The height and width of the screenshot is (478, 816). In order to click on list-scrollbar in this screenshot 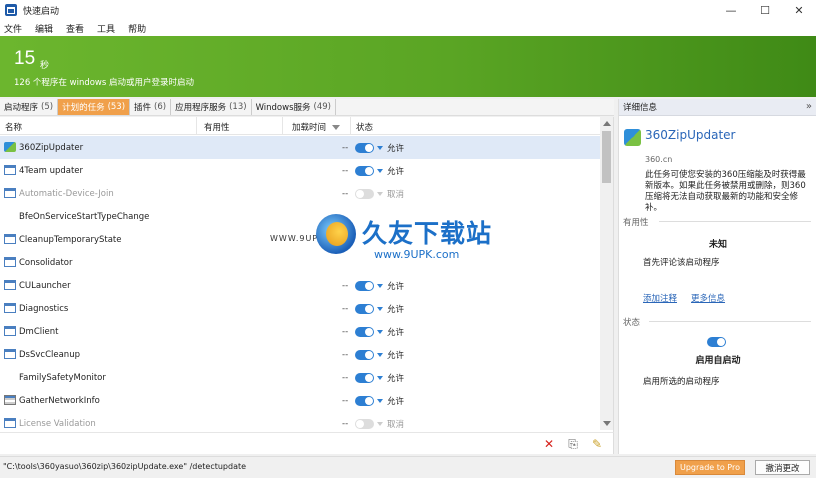, I will do `click(606, 273)`.